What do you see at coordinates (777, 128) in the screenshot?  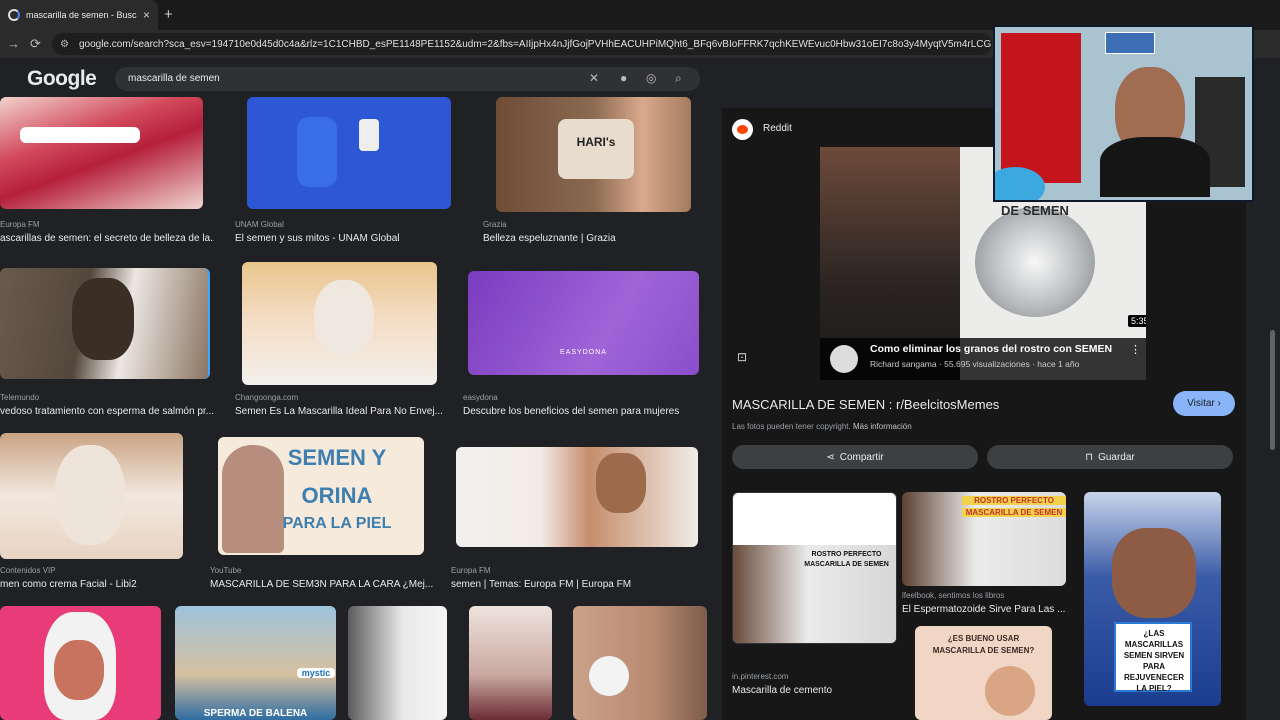 I see `source-site: Reddit` at bounding box center [777, 128].